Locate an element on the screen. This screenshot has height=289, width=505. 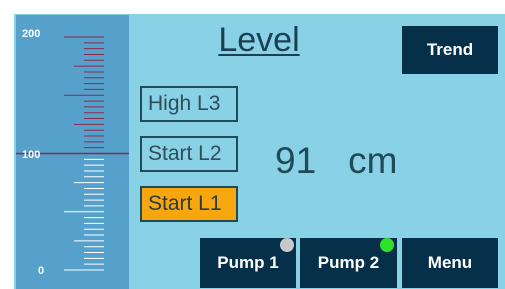
menu-button: Menu is located at coordinates (450, 263).